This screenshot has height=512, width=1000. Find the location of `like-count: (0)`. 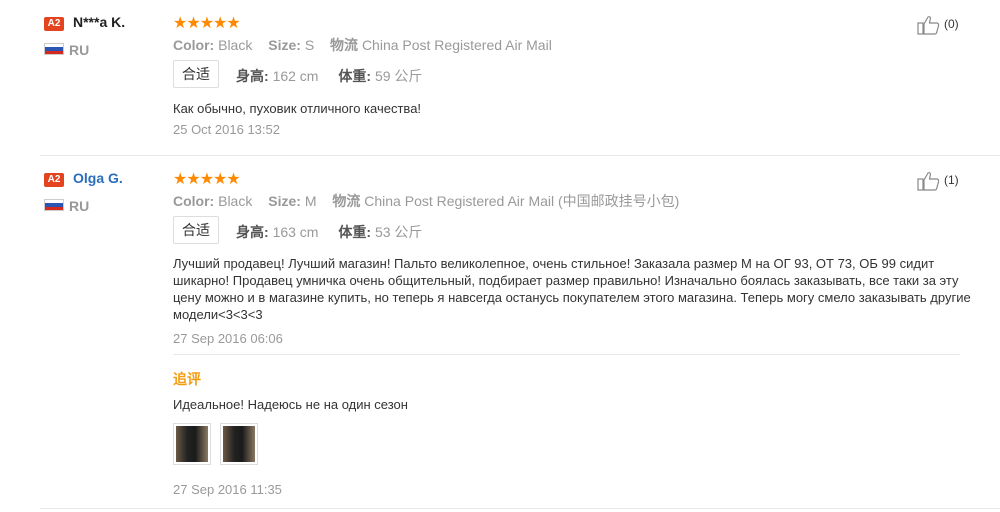

like-count: (0) is located at coordinates (951, 24).